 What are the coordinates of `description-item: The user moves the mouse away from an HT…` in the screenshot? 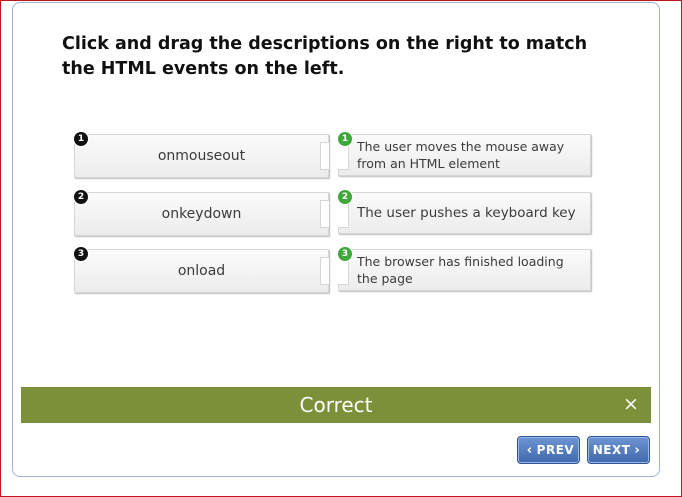 It's located at (464, 155).